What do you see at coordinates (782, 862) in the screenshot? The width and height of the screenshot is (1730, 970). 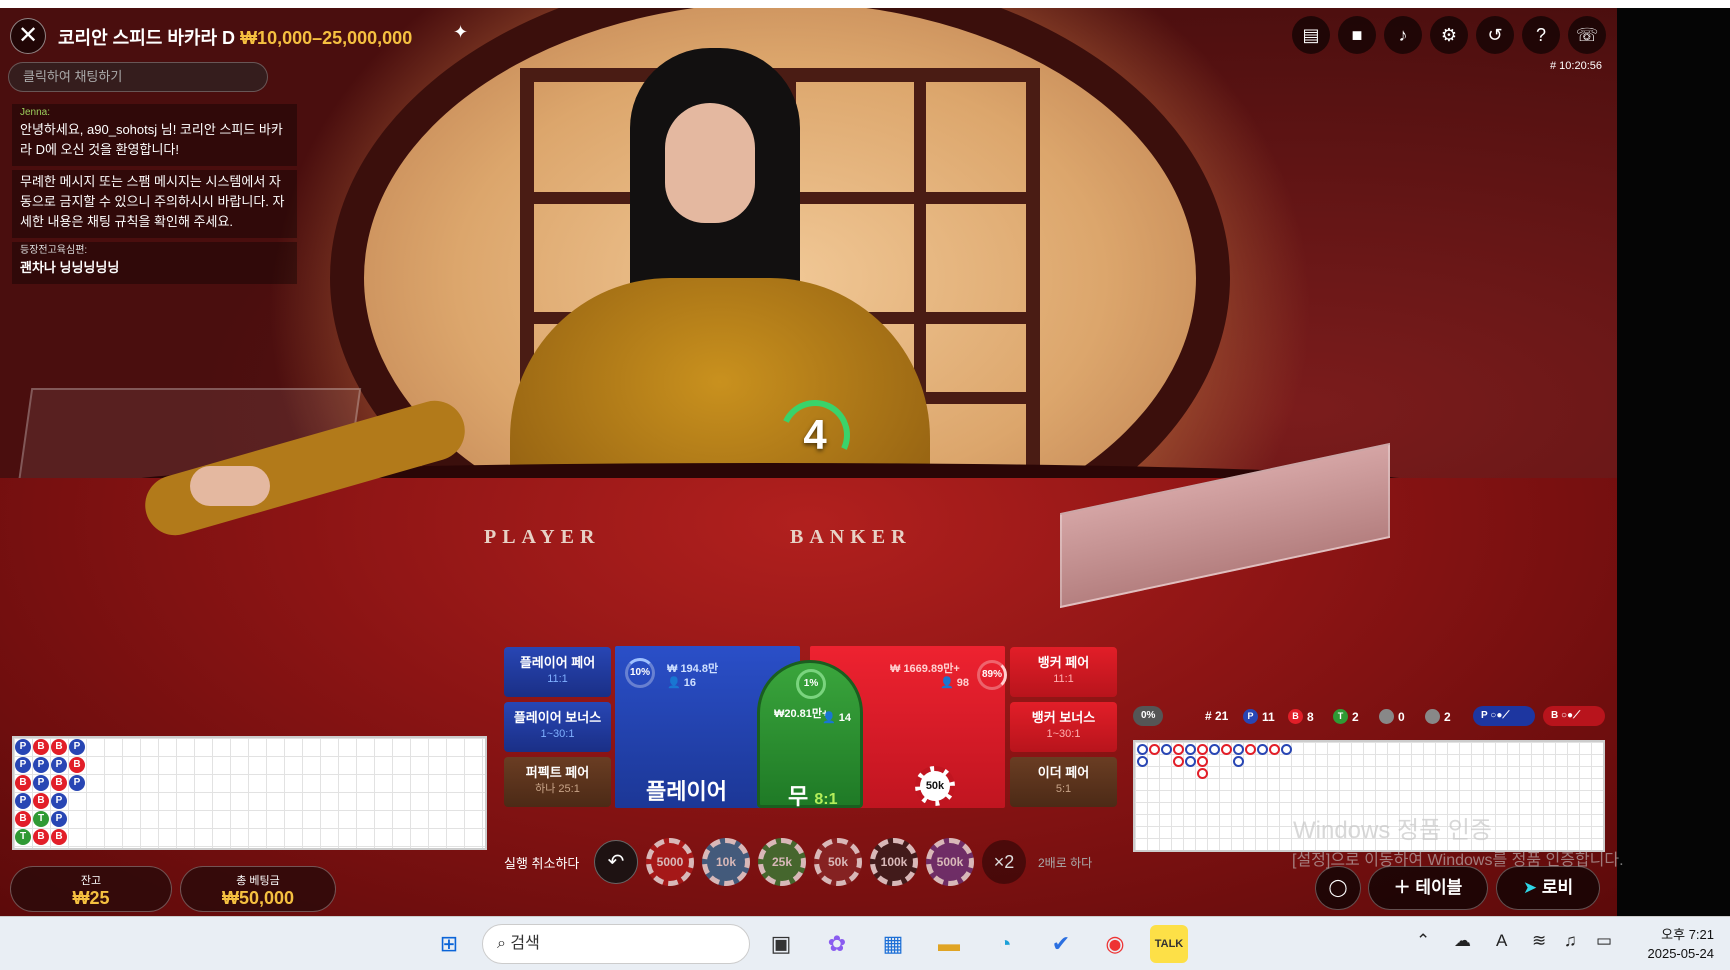 I see `chip-25k: 25k` at bounding box center [782, 862].